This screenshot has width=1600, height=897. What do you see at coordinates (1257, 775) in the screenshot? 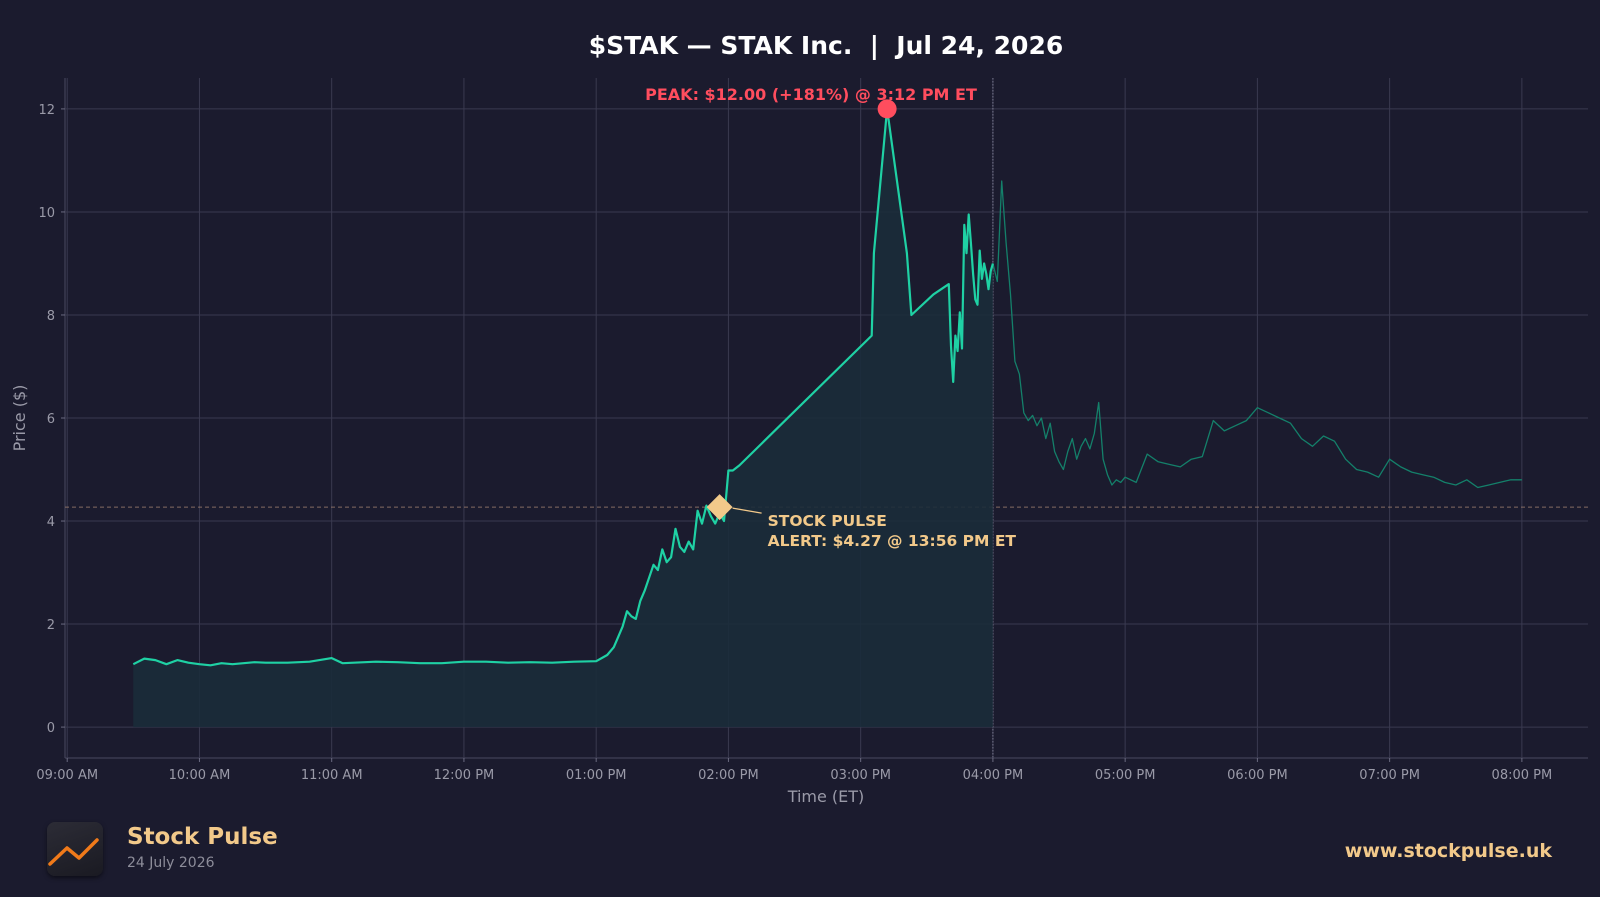
I see `x-tick-label: 06:00 PM` at bounding box center [1257, 775].